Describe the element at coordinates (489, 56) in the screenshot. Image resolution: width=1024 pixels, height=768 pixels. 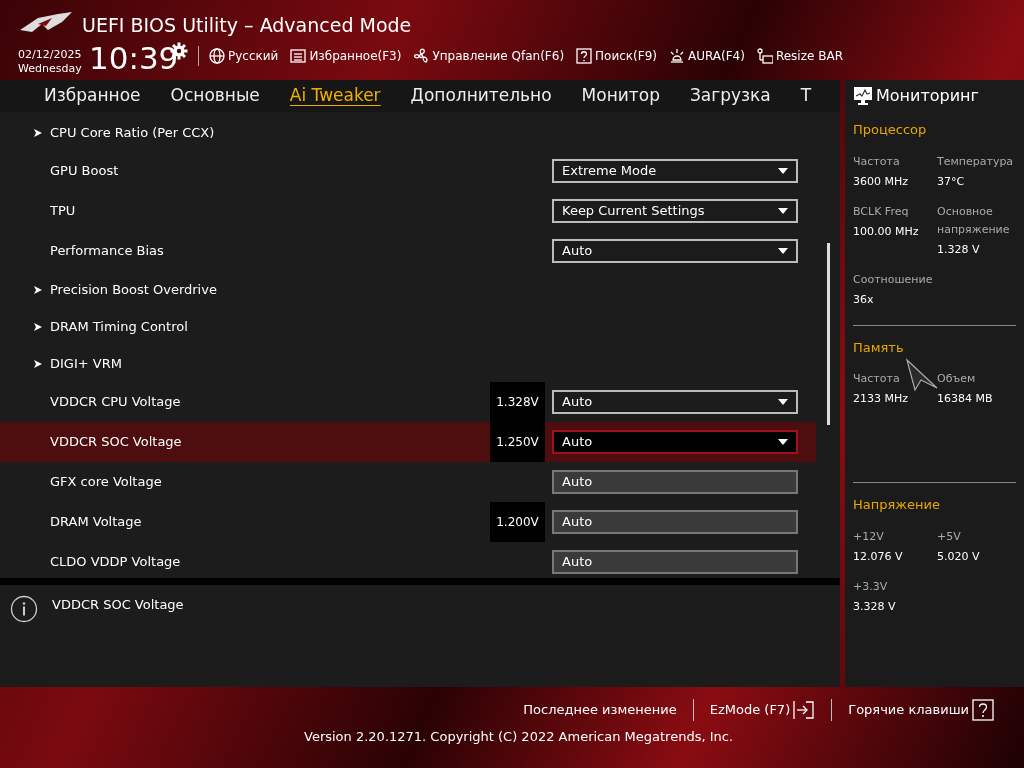
I see `toolbar-button: Управление Qfan(F6)` at that location.